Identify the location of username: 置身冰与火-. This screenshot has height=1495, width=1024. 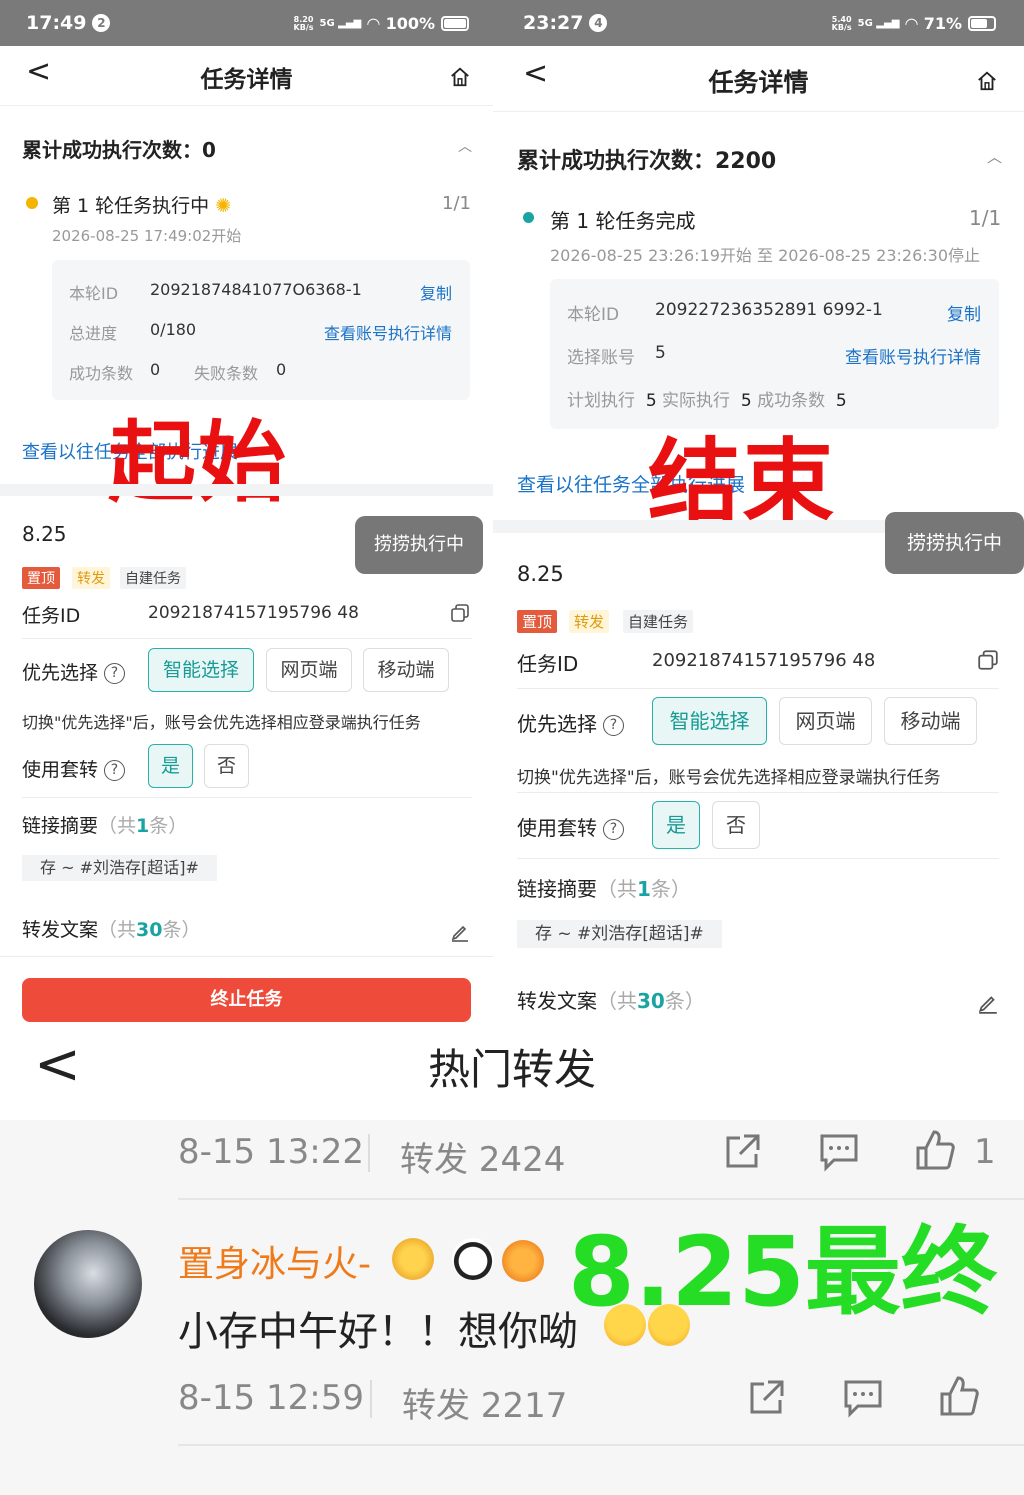
(274, 1261).